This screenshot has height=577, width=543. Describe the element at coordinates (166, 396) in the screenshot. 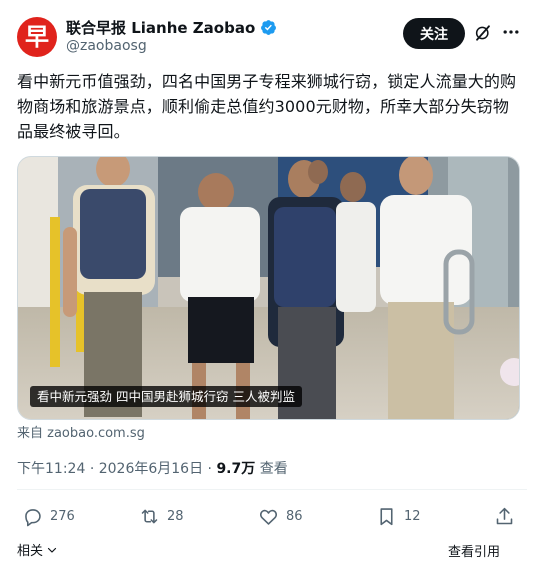

I see `media-caption: 看中新元强劲 四中国男赴狮城行窃 三人被判监` at that location.